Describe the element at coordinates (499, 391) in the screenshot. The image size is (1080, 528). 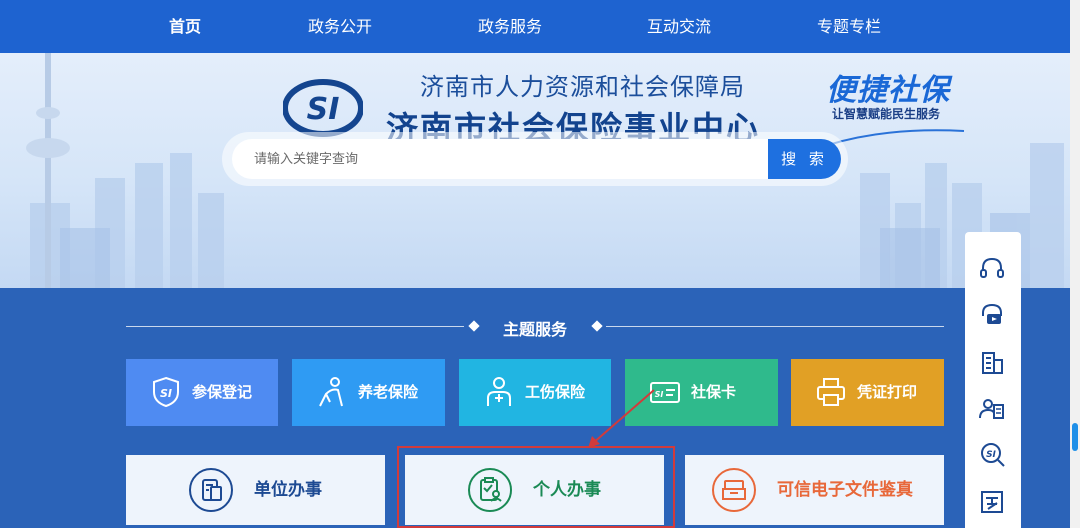
I see `injury-person-icon` at that location.